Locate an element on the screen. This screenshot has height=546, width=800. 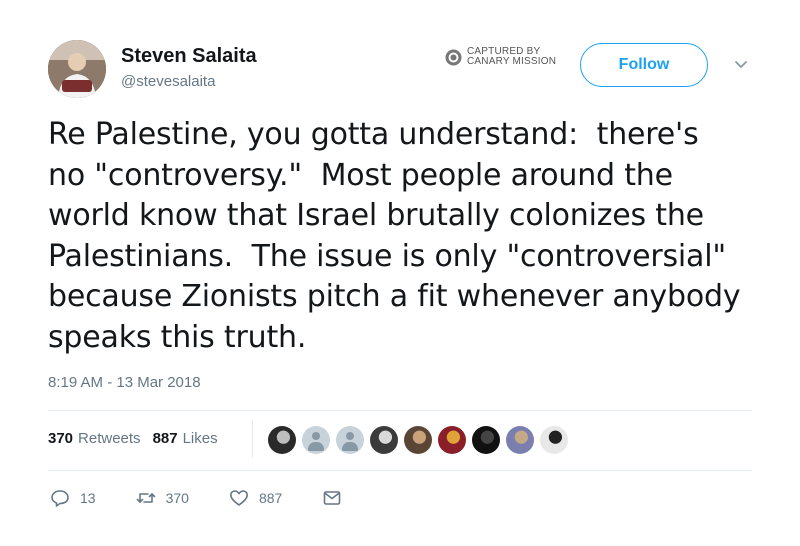
likes-count: 887 is located at coordinates (165, 438).